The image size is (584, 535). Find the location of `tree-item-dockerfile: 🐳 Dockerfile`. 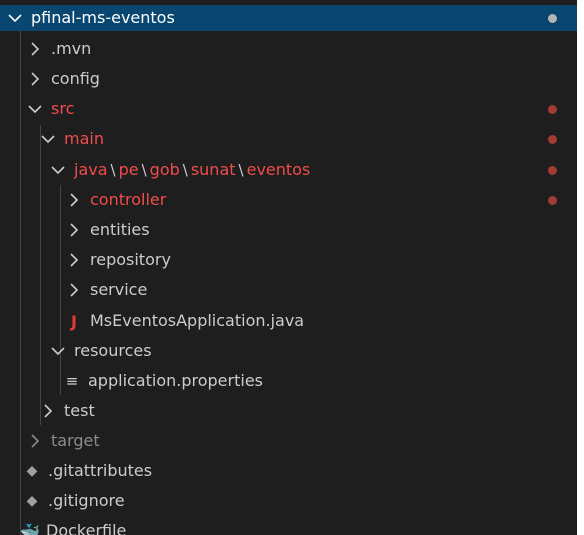

tree-item-dockerfile: 🐳 Dockerfile is located at coordinates (288, 525).